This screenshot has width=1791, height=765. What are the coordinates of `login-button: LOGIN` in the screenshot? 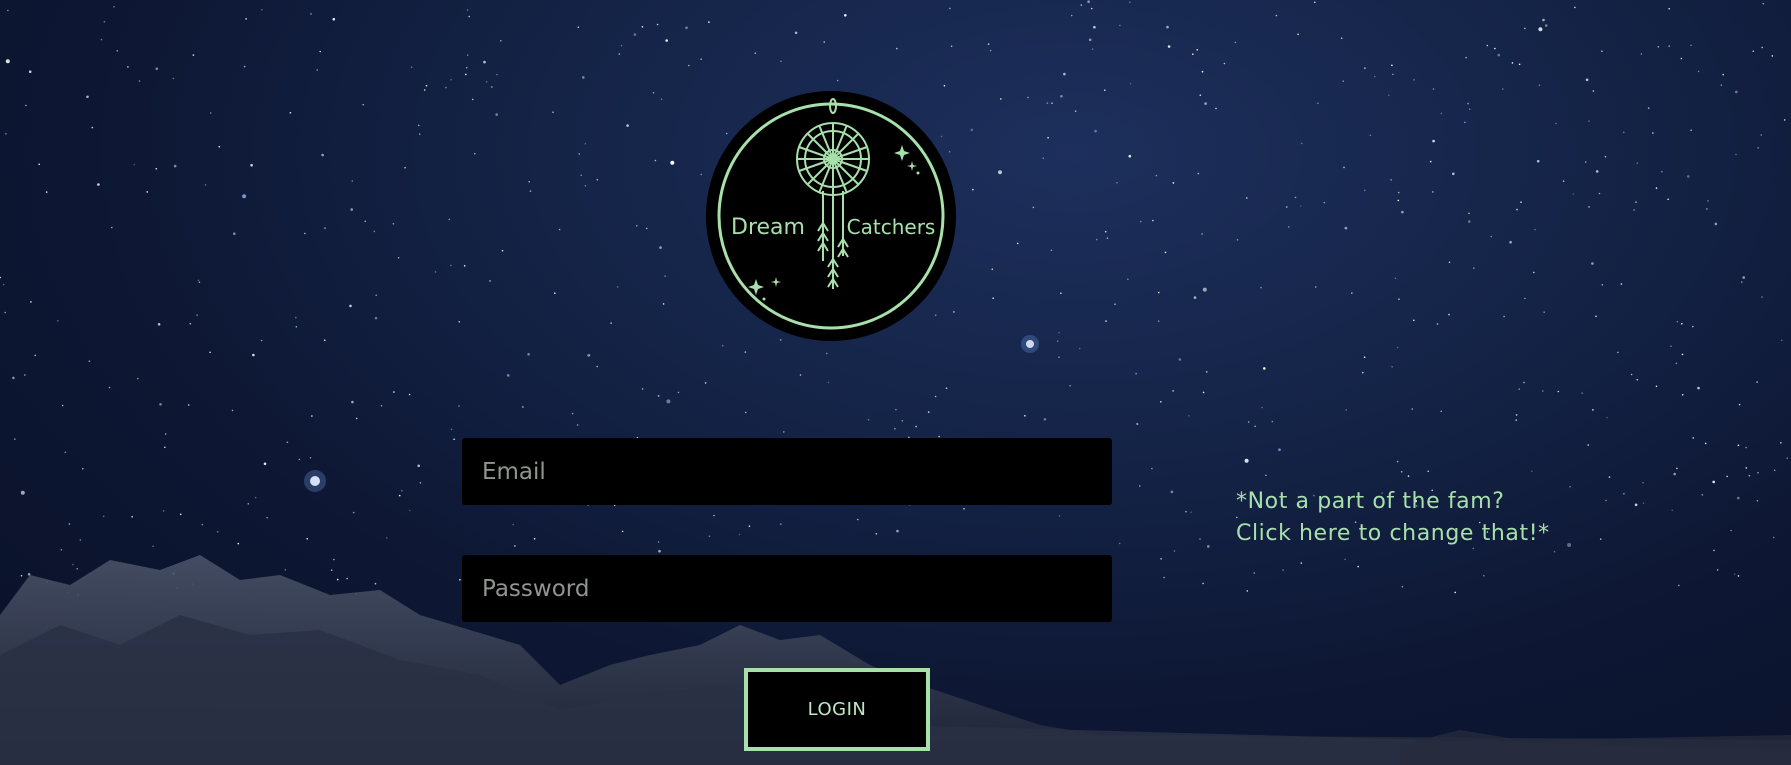 It's located at (837, 709).